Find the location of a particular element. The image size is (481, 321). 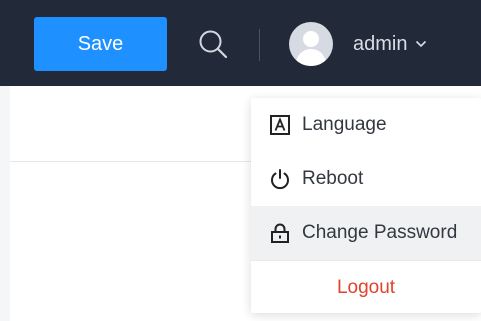

menu-item-language: Language is located at coordinates (366, 125).